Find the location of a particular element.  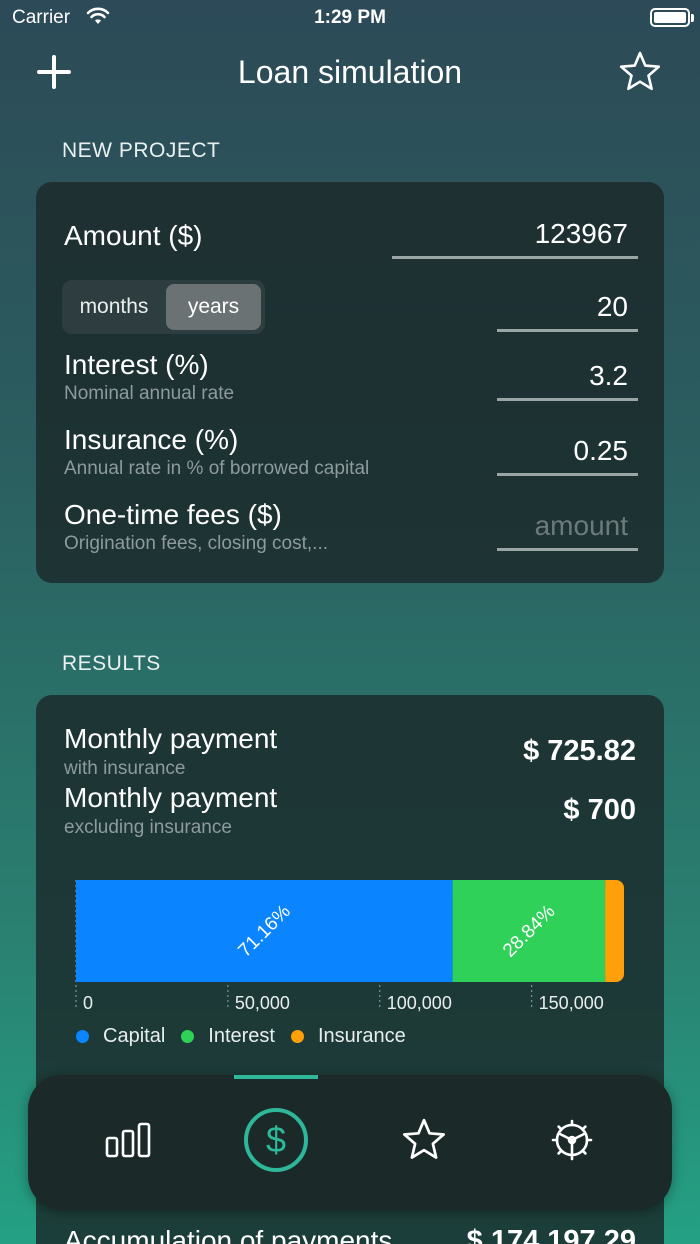

tab-bar: $ is located at coordinates (350, 1142).